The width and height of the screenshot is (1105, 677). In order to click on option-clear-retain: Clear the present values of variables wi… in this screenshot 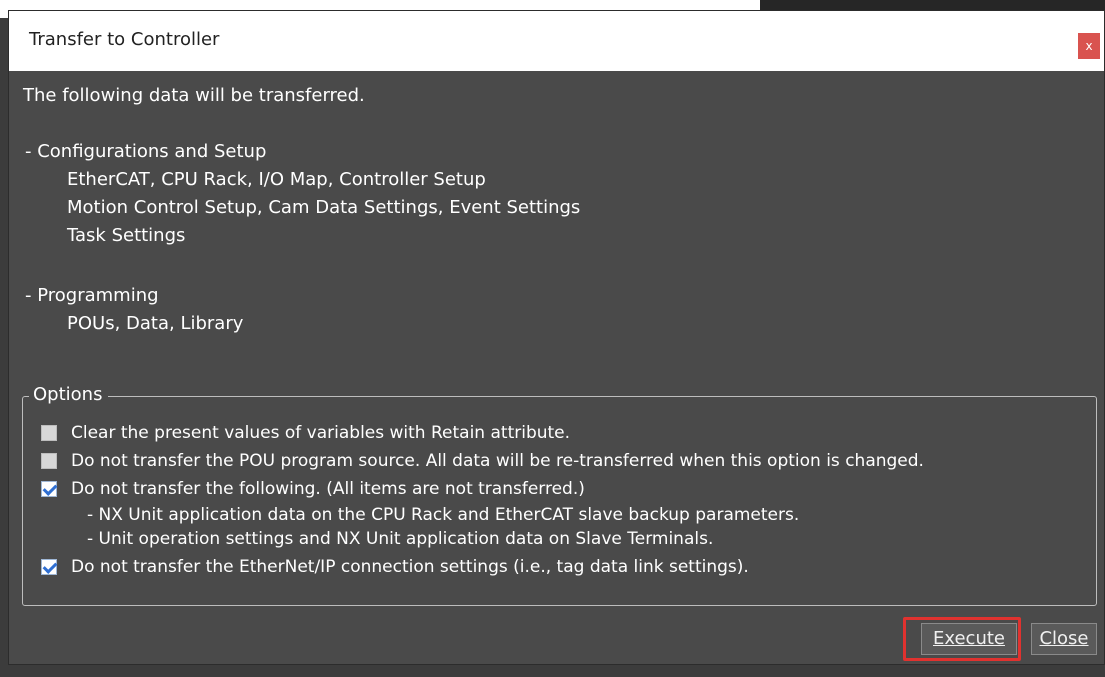, I will do `click(305, 433)`.